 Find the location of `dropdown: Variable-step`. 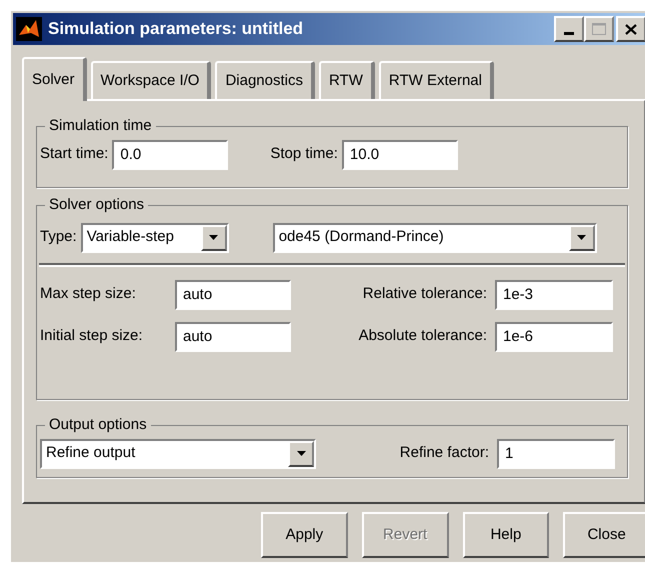

dropdown: Variable-step is located at coordinates (154, 237).